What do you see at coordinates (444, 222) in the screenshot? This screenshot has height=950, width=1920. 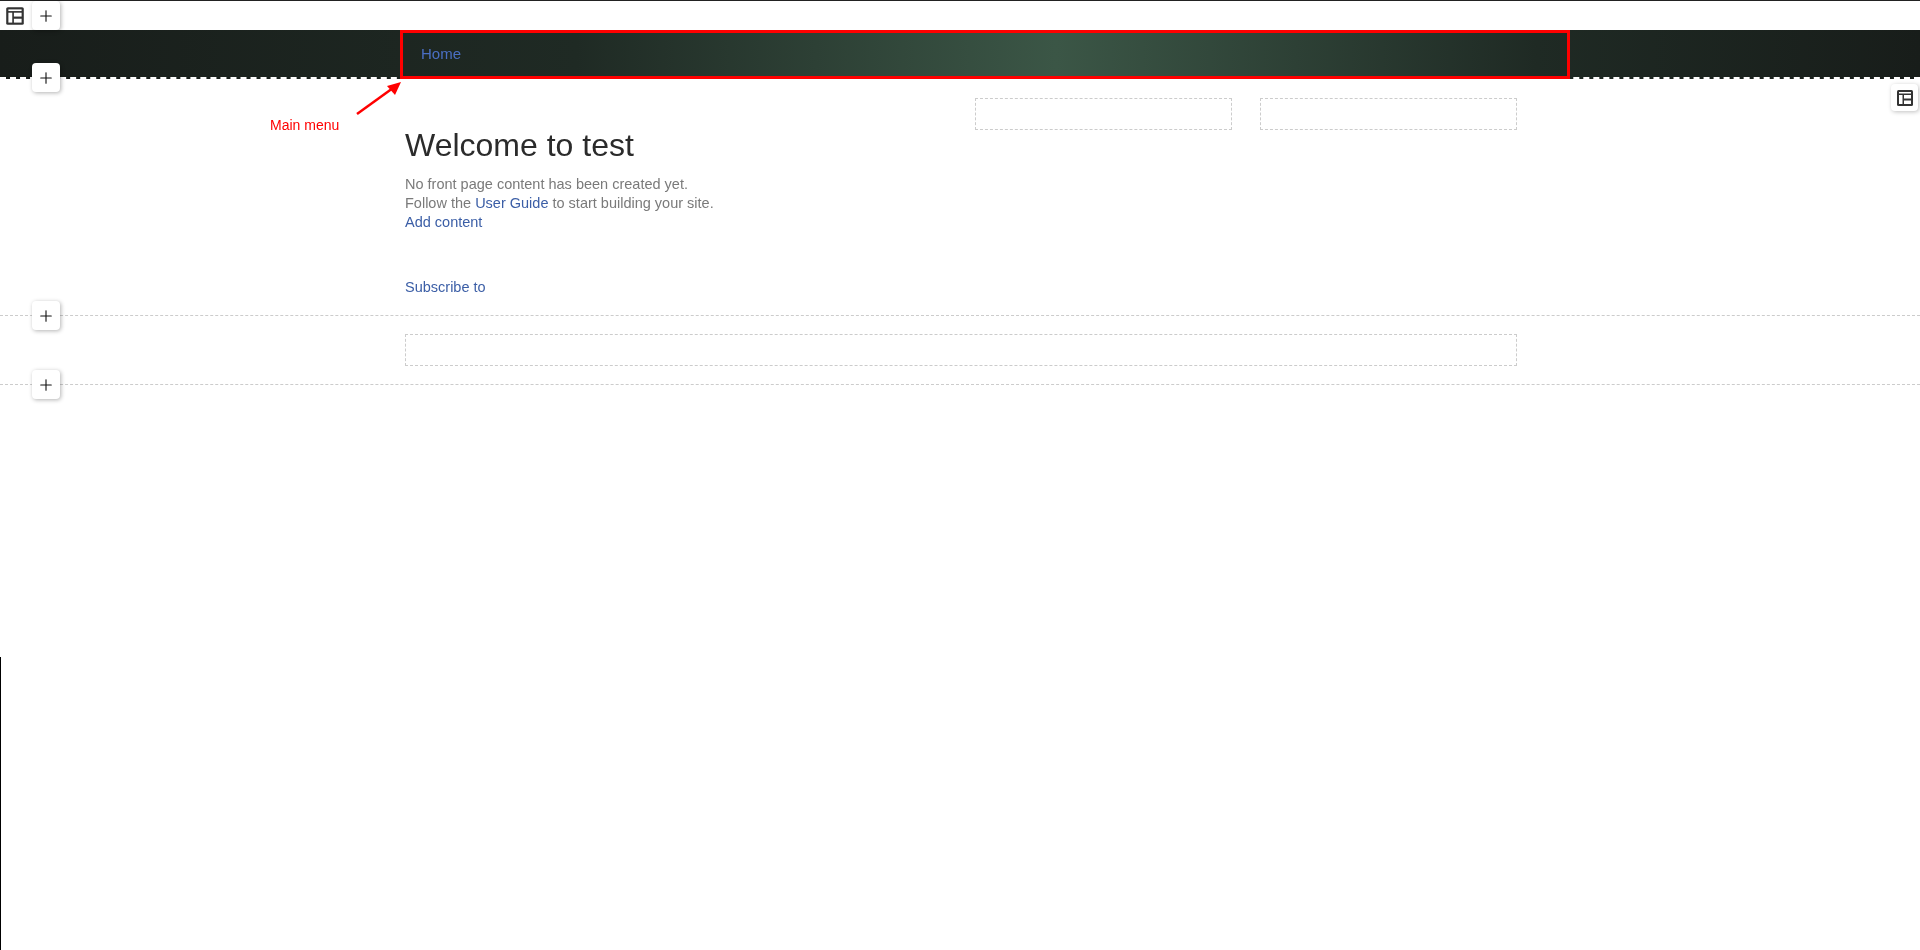 I see `add-content-link: Add content` at bounding box center [444, 222].